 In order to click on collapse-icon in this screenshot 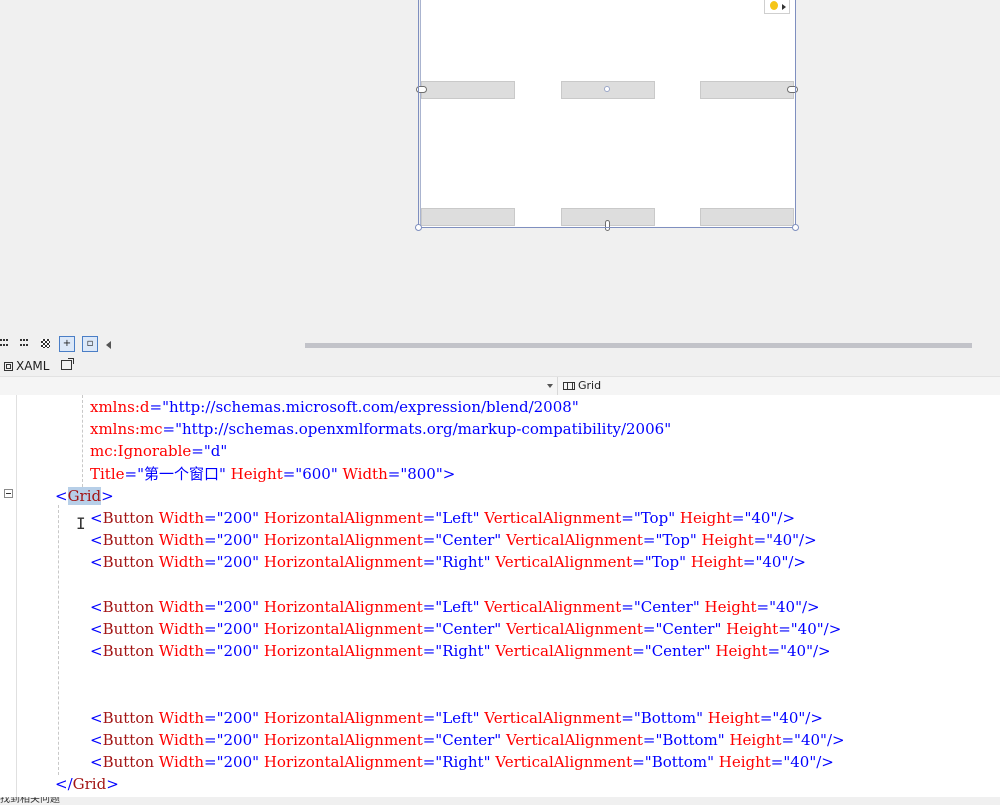, I will do `click(8, 493)`.